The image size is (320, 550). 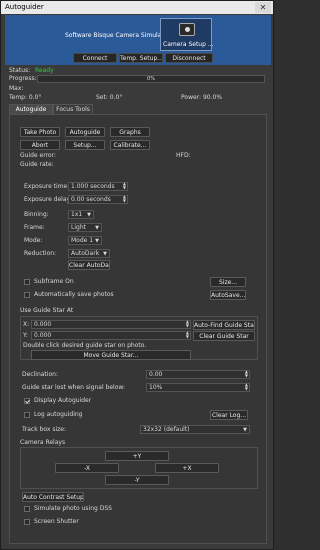 I want to click on progress-text: 0%, so click(x=151, y=79).